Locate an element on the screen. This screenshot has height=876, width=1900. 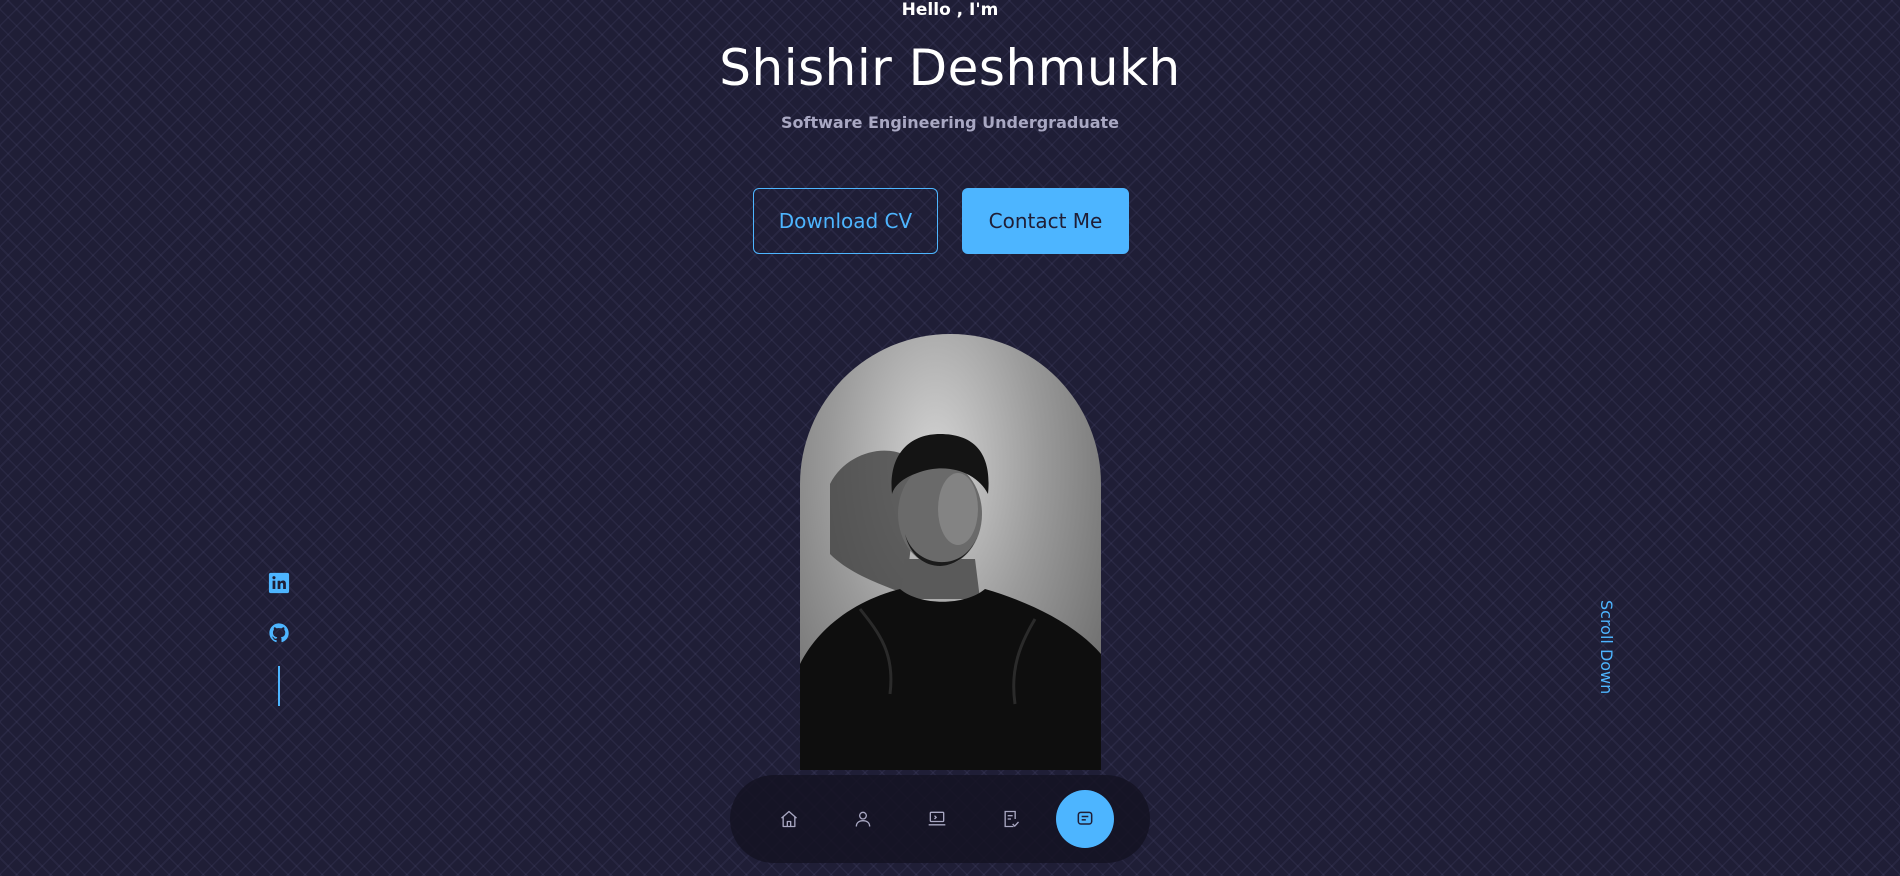
linkedin-icon is located at coordinates (279, 583).